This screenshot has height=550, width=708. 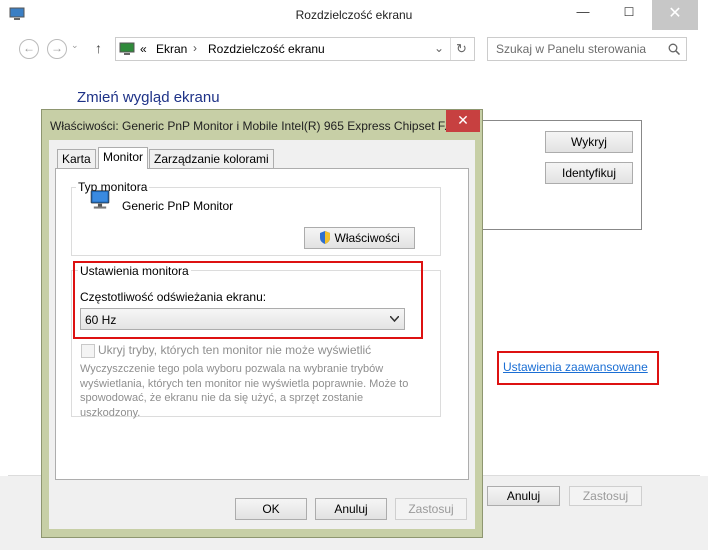 What do you see at coordinates (367, 238) in the screenshot?
I see `properties-button-label: Właściwości` at bounding box center [367, 238].